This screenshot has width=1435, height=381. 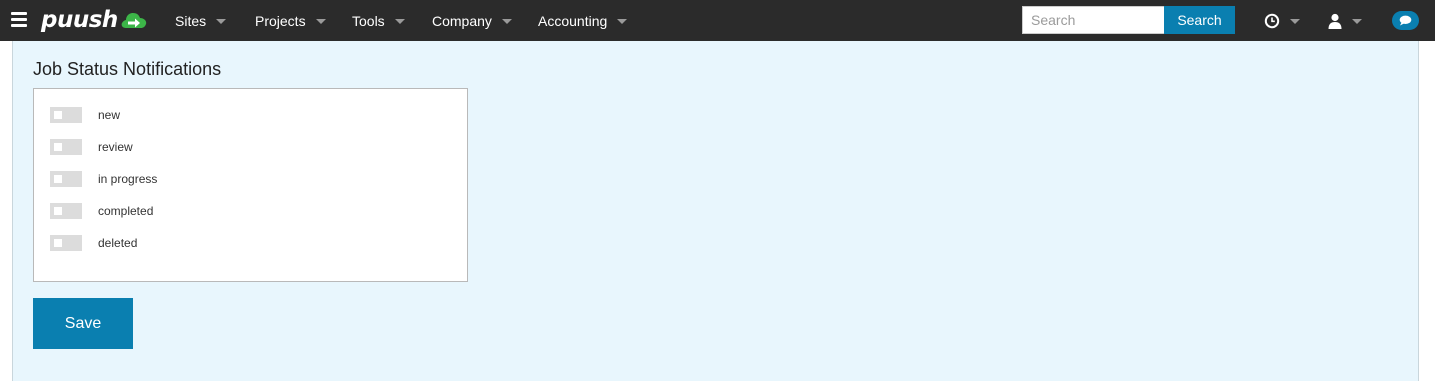 What do you see at coordinates (1345, 20) in the screenshot?
I see `user-dropdown` at bounding box center [1345, 20].